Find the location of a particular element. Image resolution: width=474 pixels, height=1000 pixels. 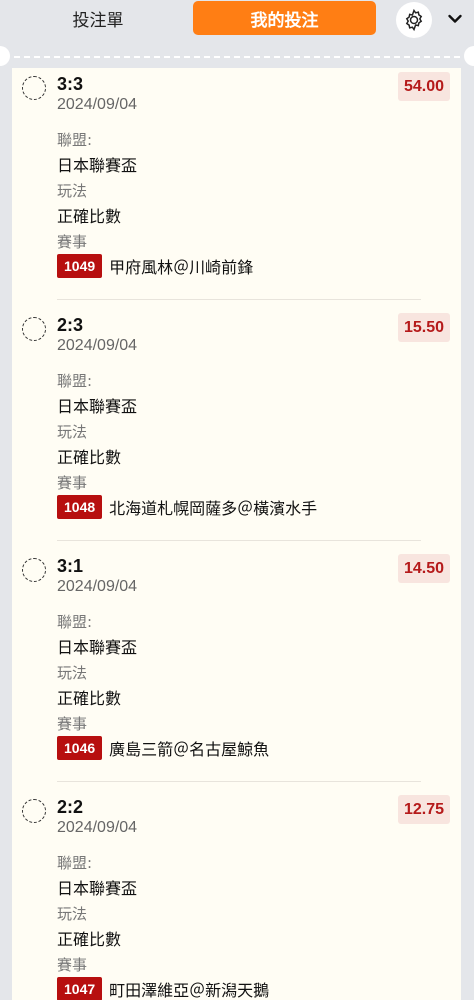

top-bar: 投注單 我的投注 is located at coordinates (237, 20).